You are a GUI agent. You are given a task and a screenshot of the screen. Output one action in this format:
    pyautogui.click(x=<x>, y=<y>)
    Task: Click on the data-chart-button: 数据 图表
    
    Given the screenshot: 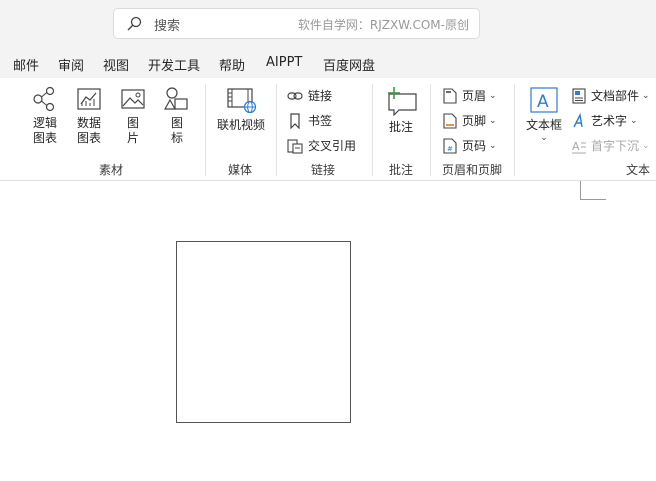 What is the action you would take?
    pyautogui.click(x=89, y=116)
    